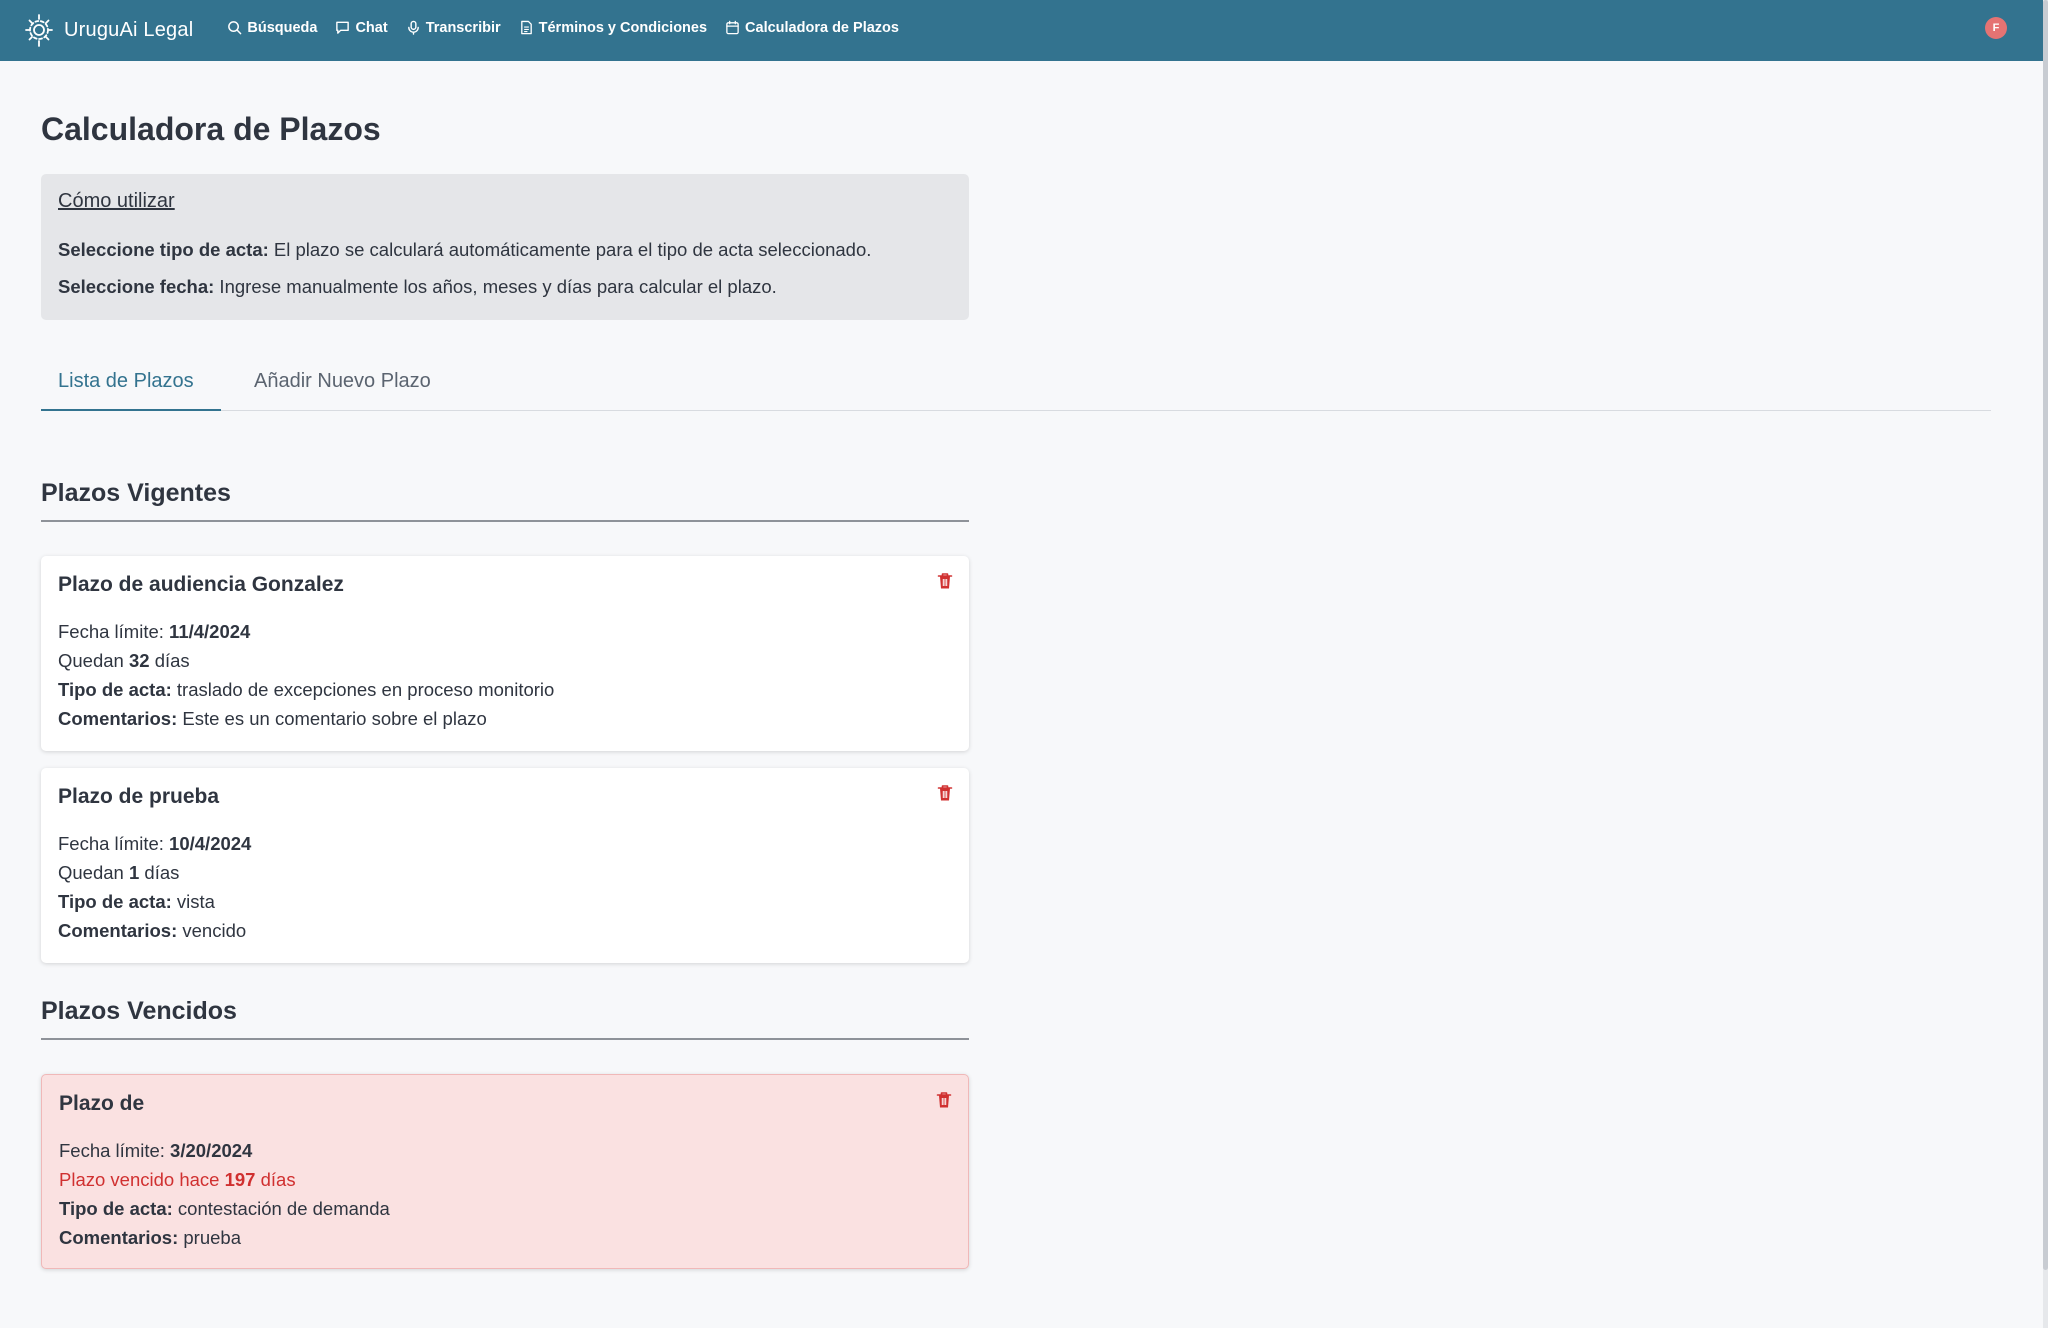  Describe the element at coordinates (505, 631) in the screenshot. I see `plazo-fecha: Fecha límite: 11/4/2024` at that location.